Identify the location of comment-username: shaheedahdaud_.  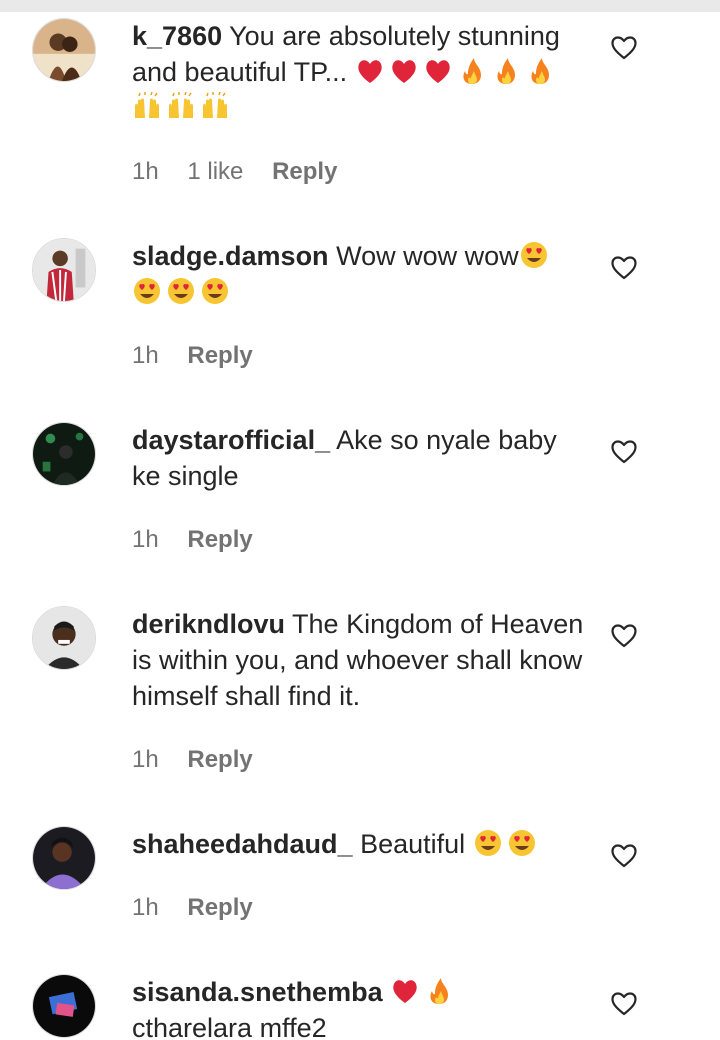
(242, 844).